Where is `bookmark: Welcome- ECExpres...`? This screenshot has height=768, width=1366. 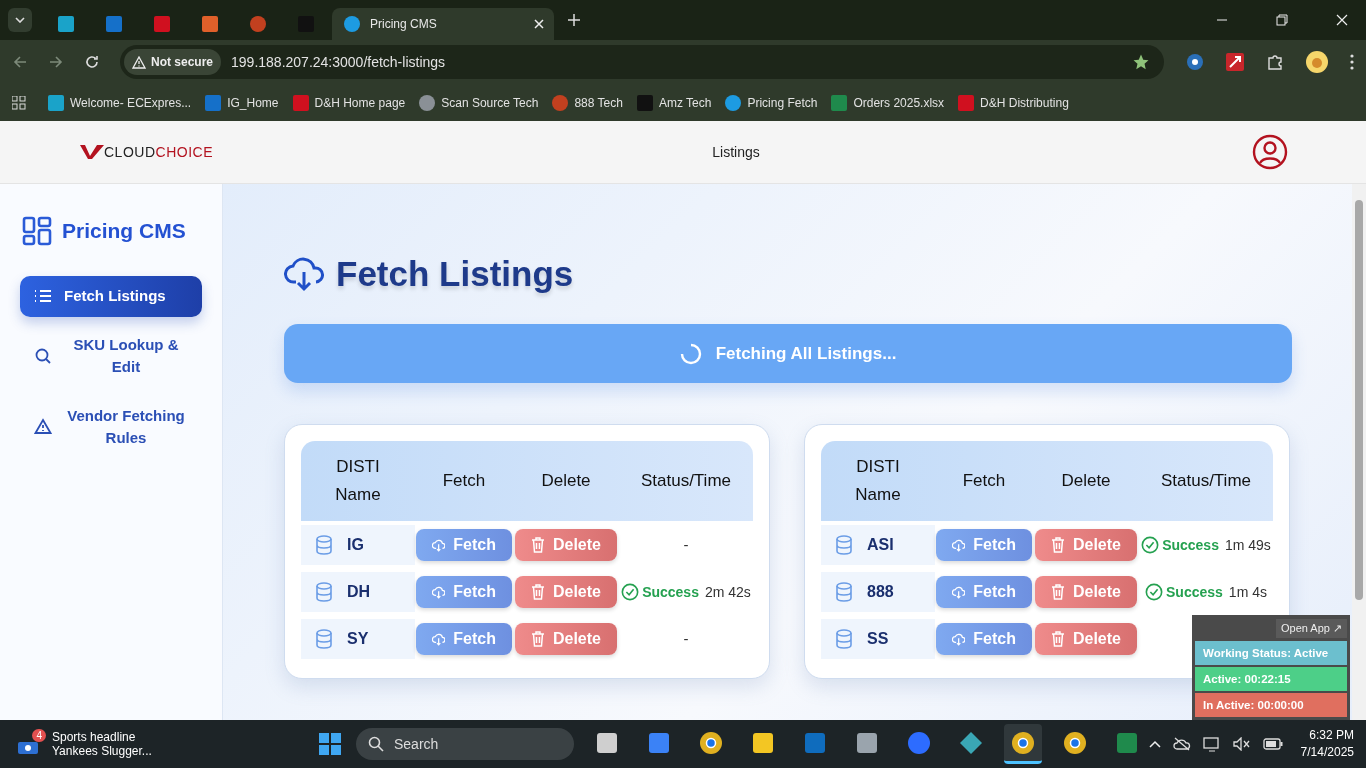 bookmark: Welcome- ECExpres... is located at coordinates (120, 102).